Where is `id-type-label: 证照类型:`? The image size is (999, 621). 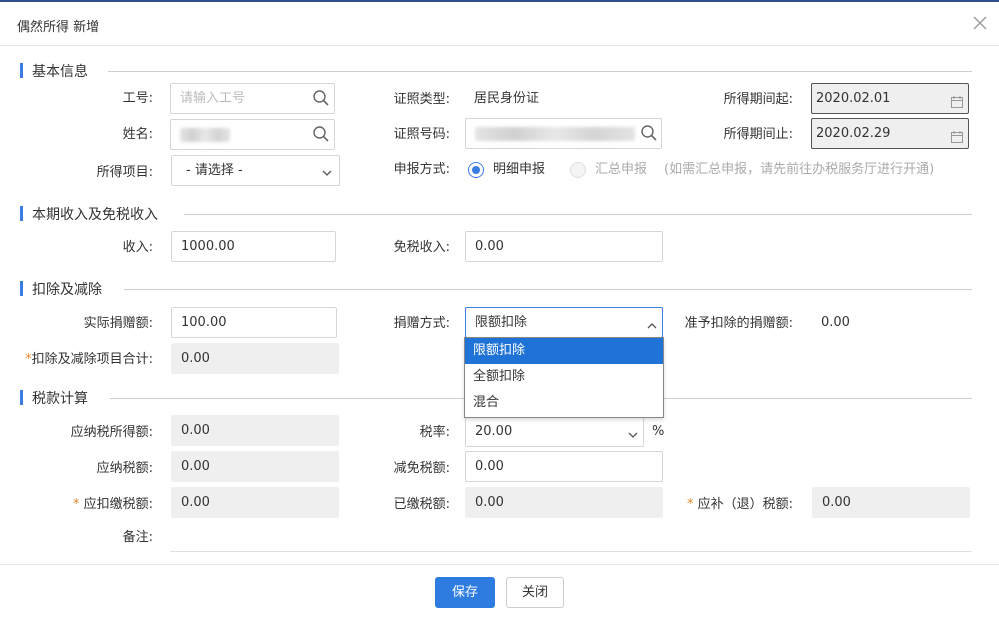 id-type-label: 证照类型: is located at coordinates (421, 99).